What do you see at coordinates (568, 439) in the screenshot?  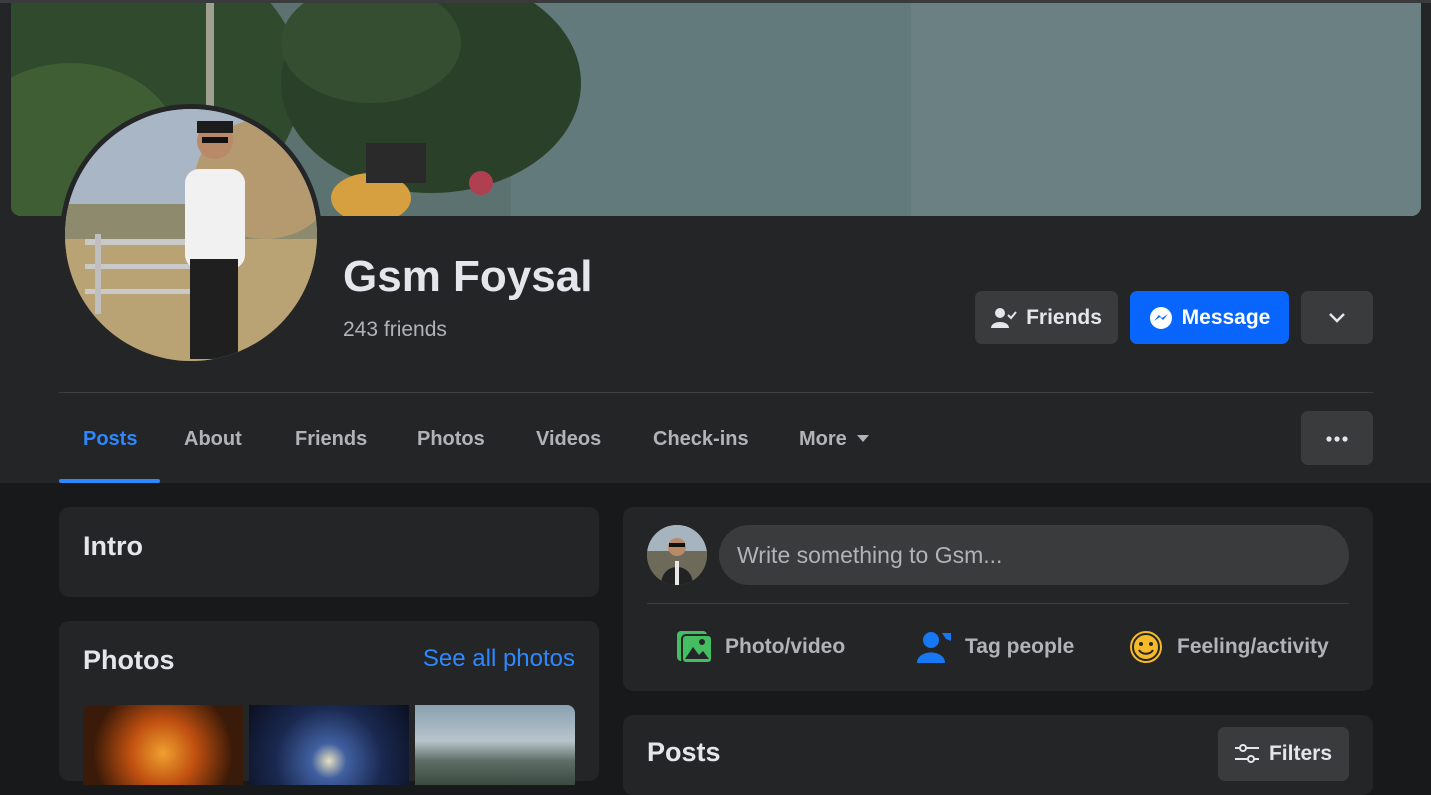 I see `tab-videos: Videos` at bounding box center [568, 439].